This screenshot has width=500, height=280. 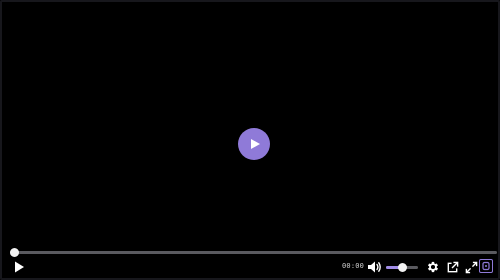 I want to click on volume-icon, so click(x=374, y=267).